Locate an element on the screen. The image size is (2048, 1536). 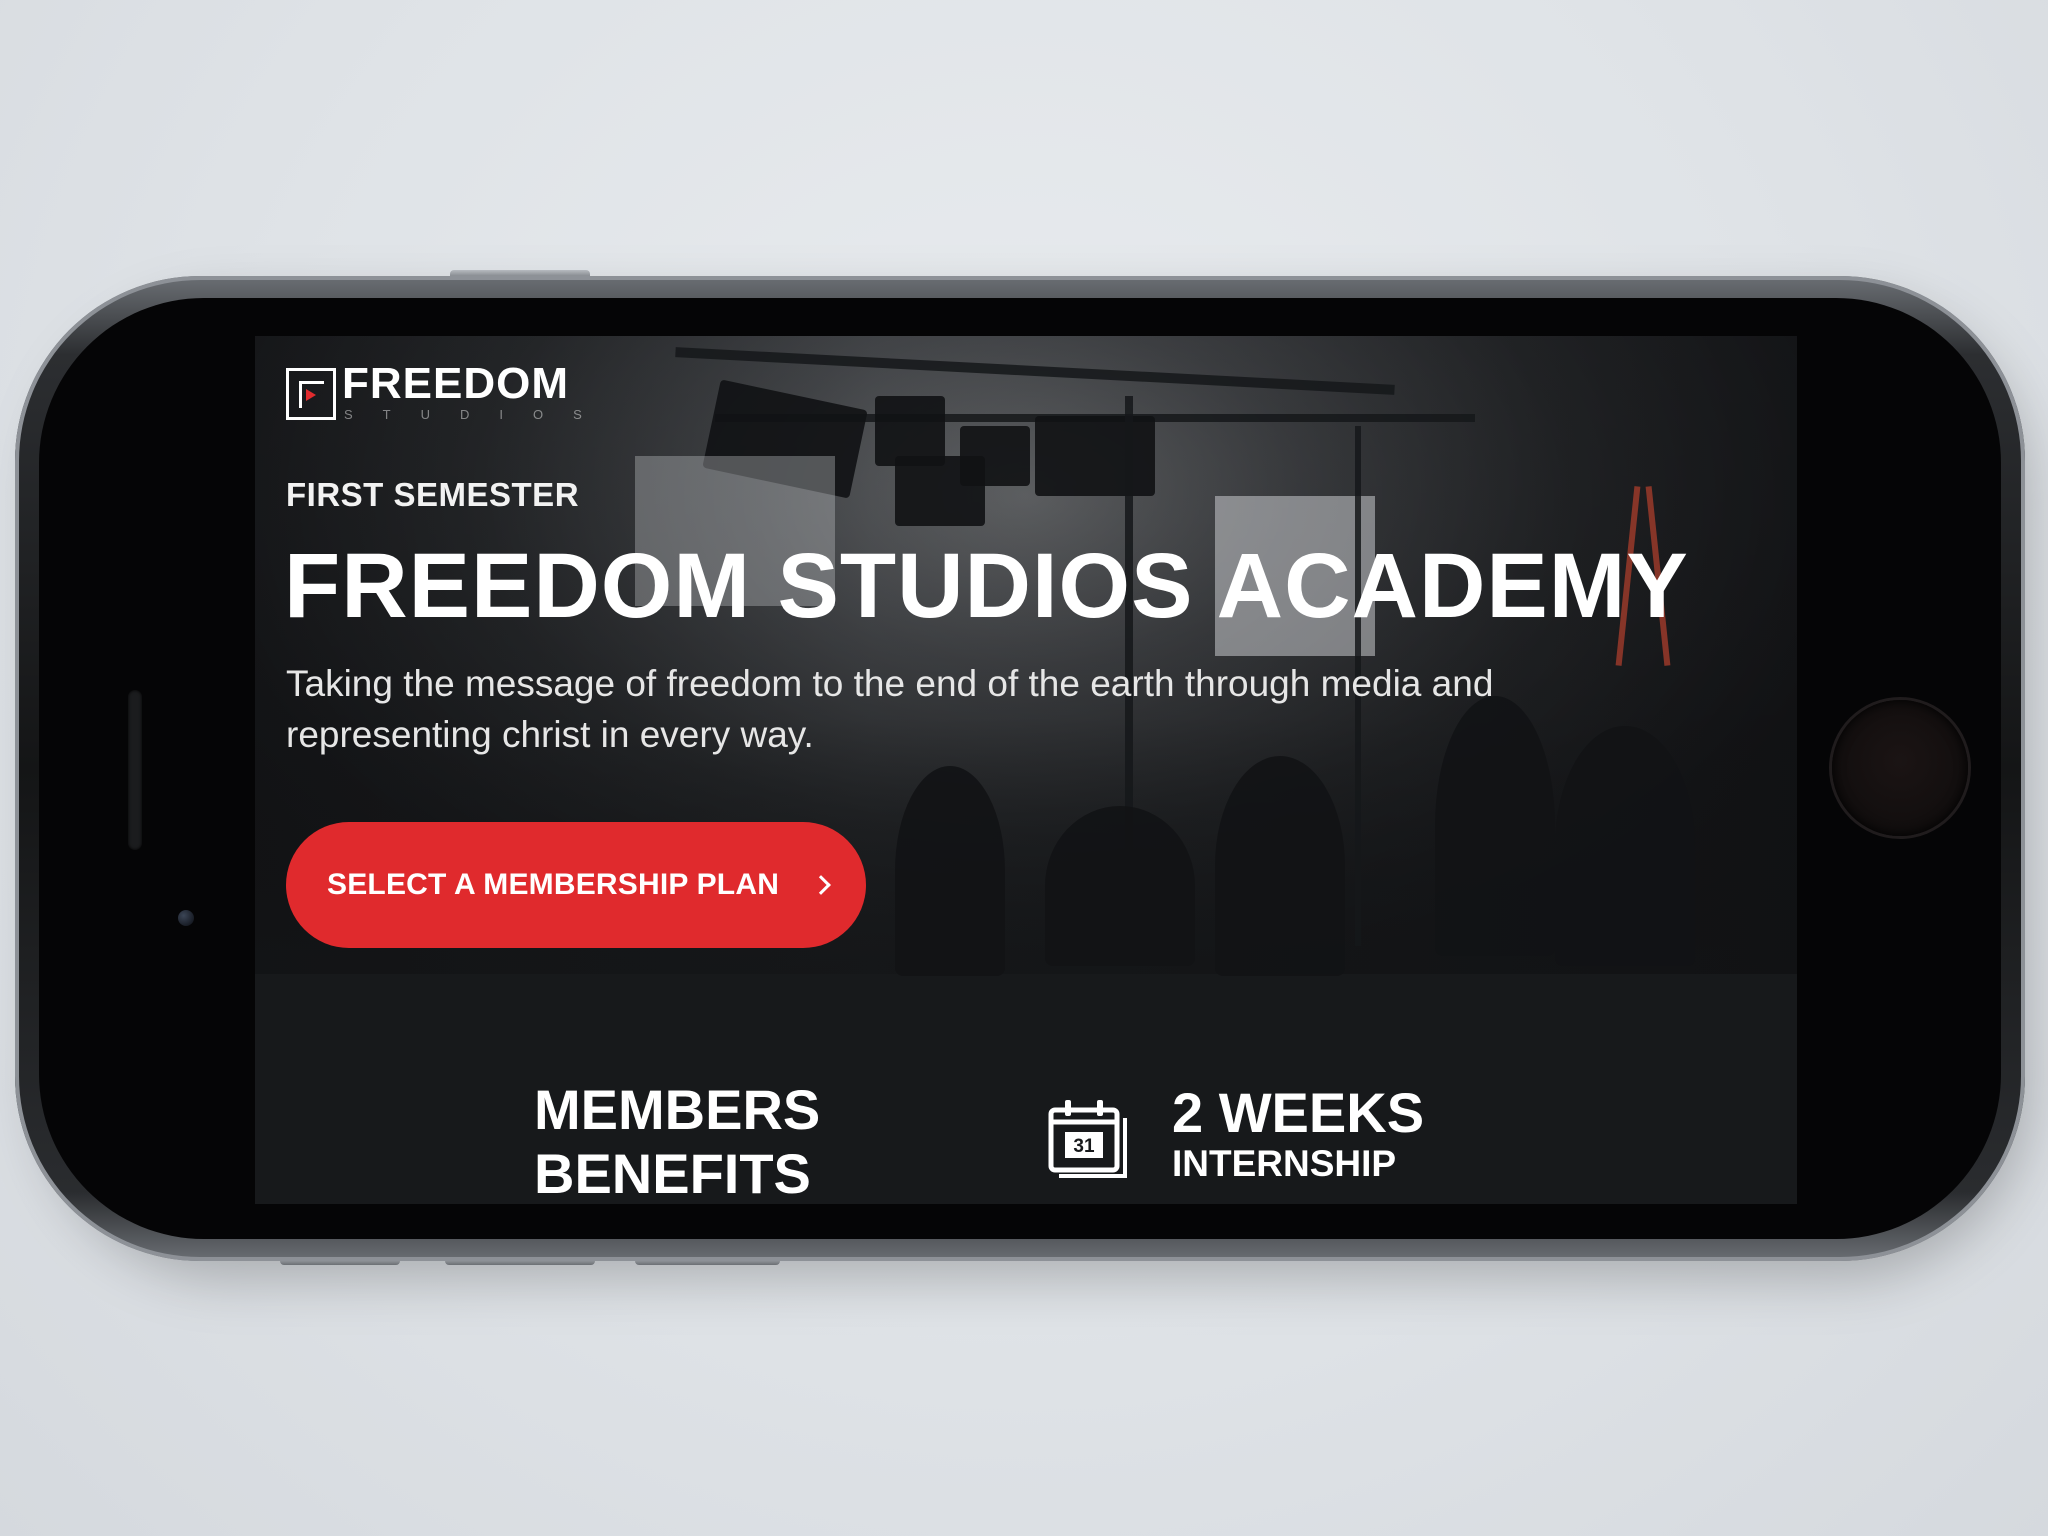
internship-duration: 2 WEEKS is located at coordinates (1298, 1112).